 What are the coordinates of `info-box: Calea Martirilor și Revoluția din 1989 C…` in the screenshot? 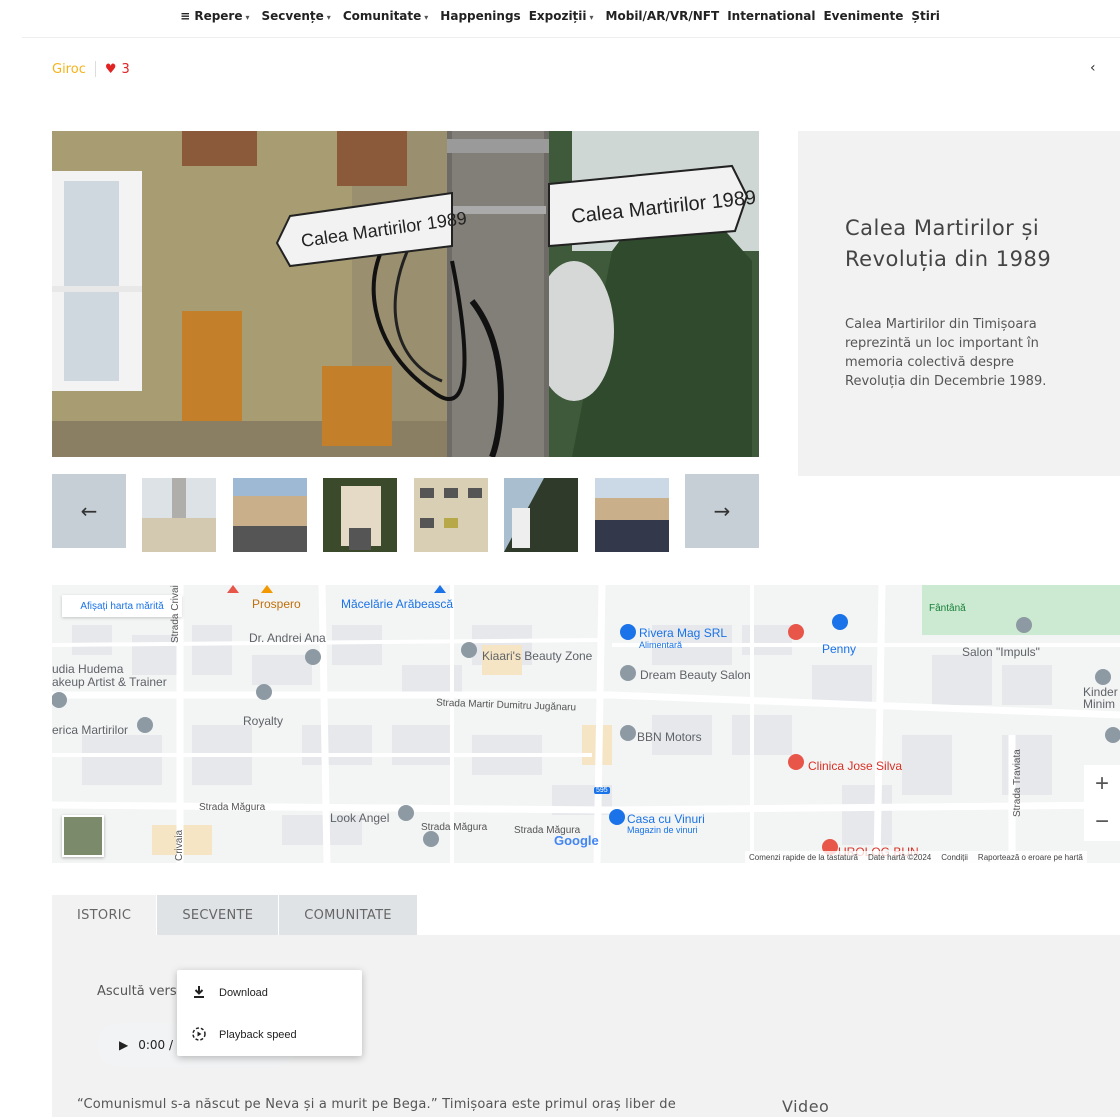 It's located at (959, 303).